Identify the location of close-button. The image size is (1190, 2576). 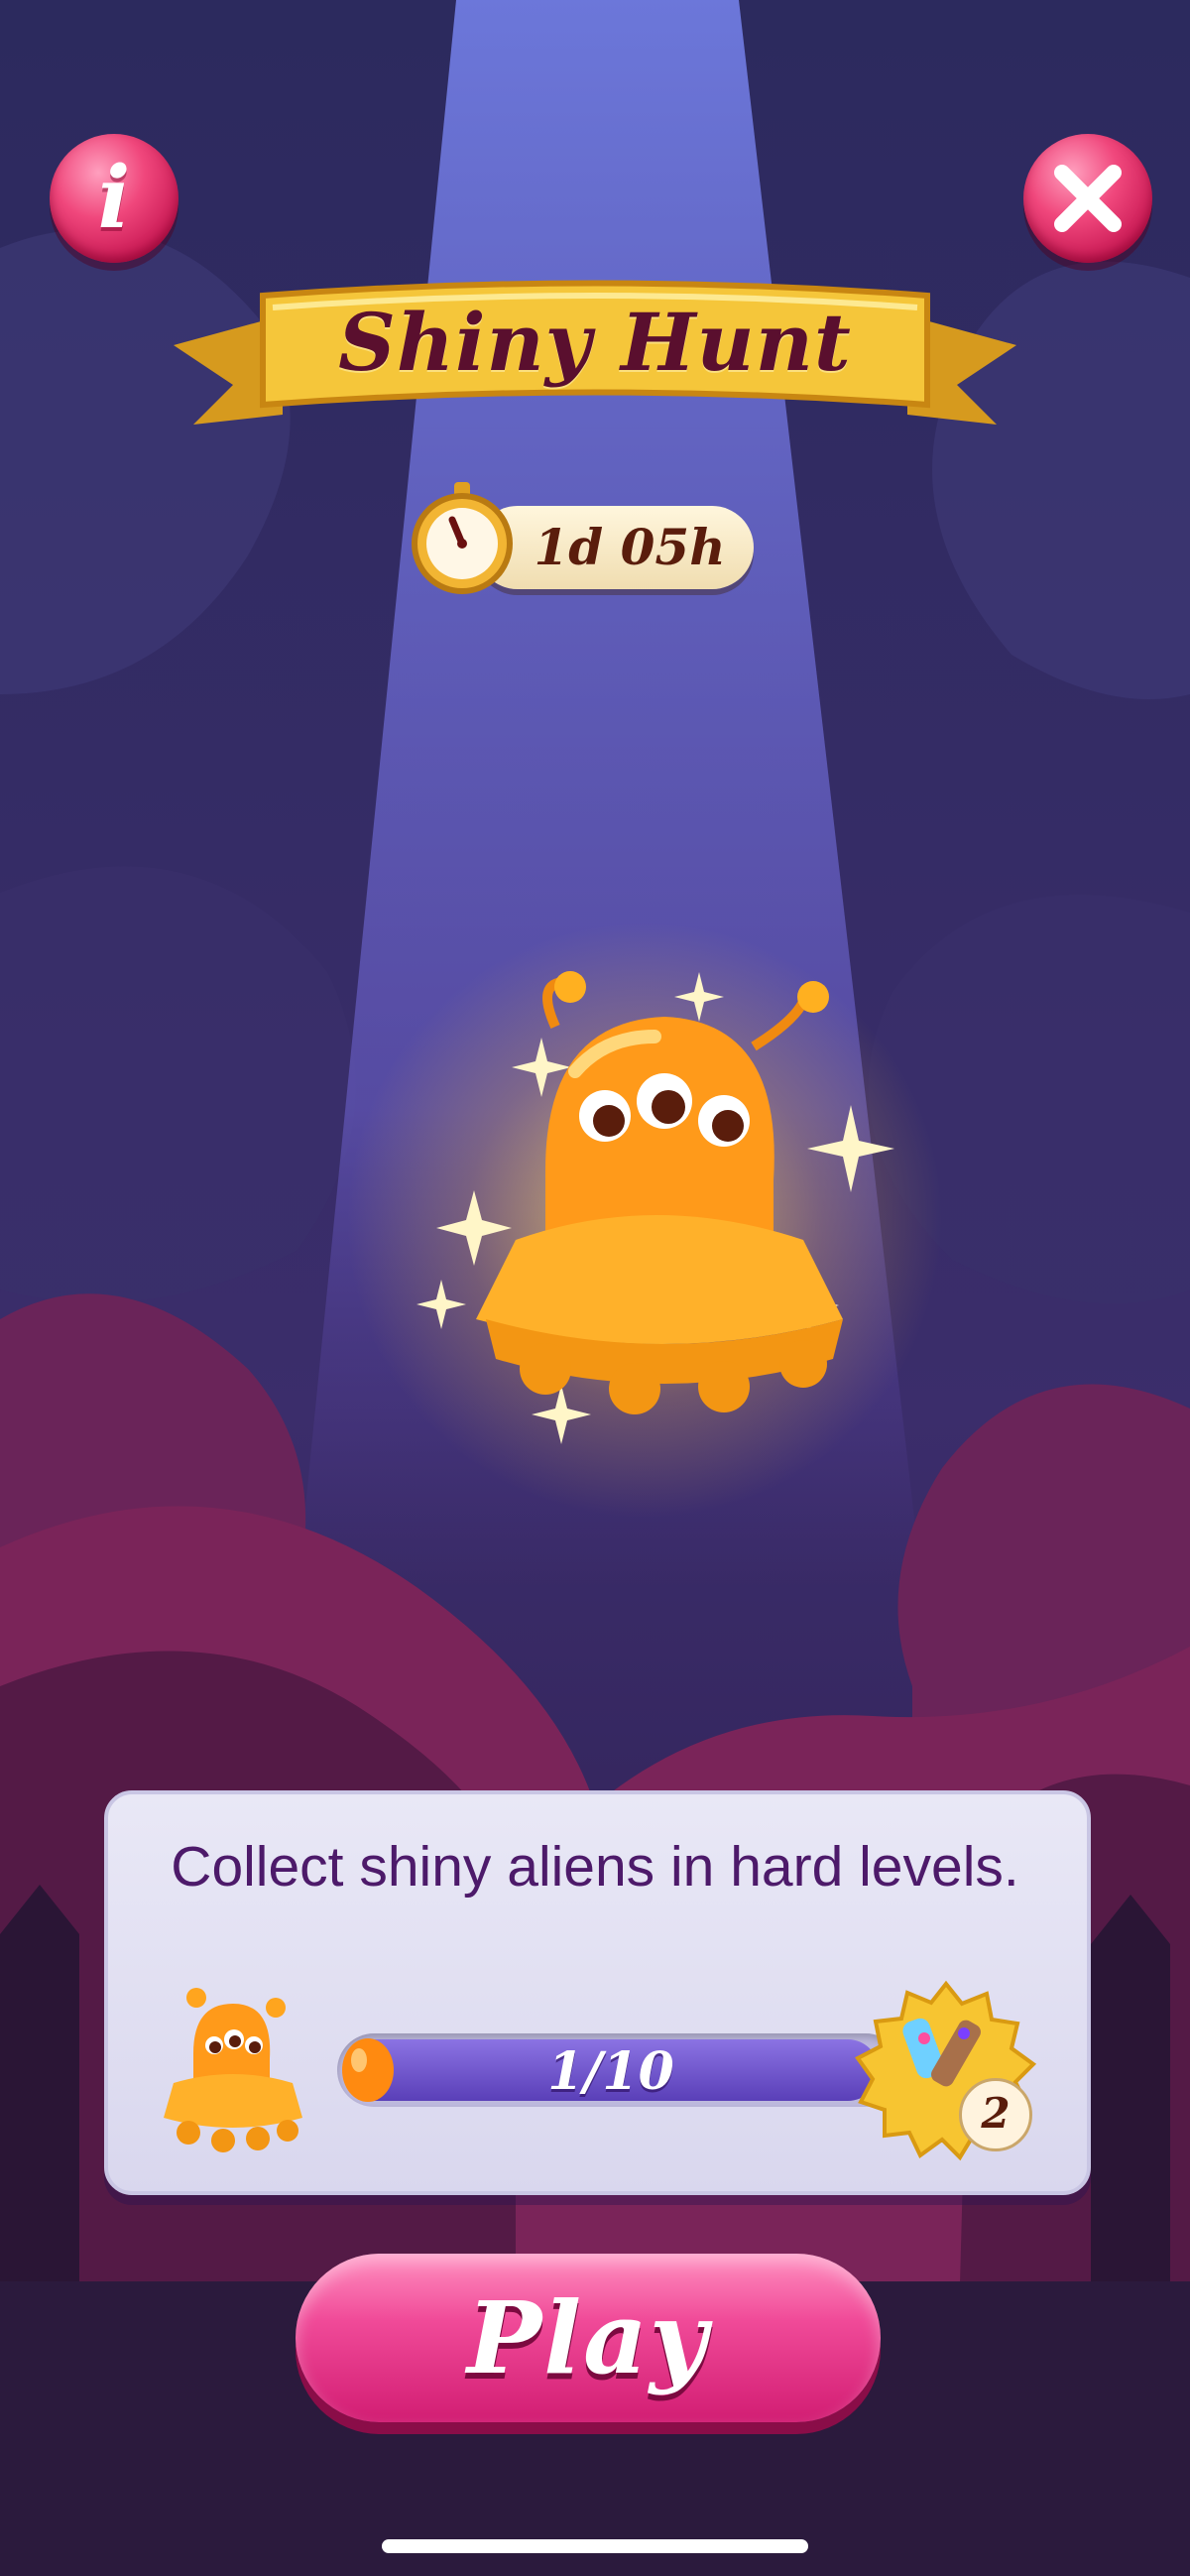
(1087, 198).